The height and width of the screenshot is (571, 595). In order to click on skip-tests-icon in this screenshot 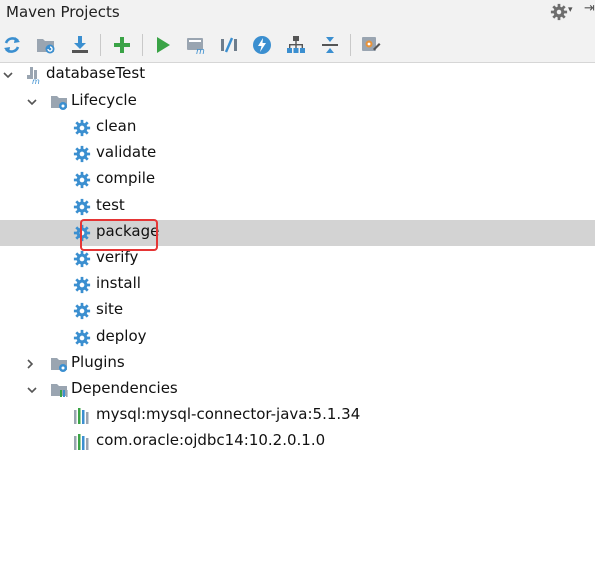, I will do `click(262, 45)`.